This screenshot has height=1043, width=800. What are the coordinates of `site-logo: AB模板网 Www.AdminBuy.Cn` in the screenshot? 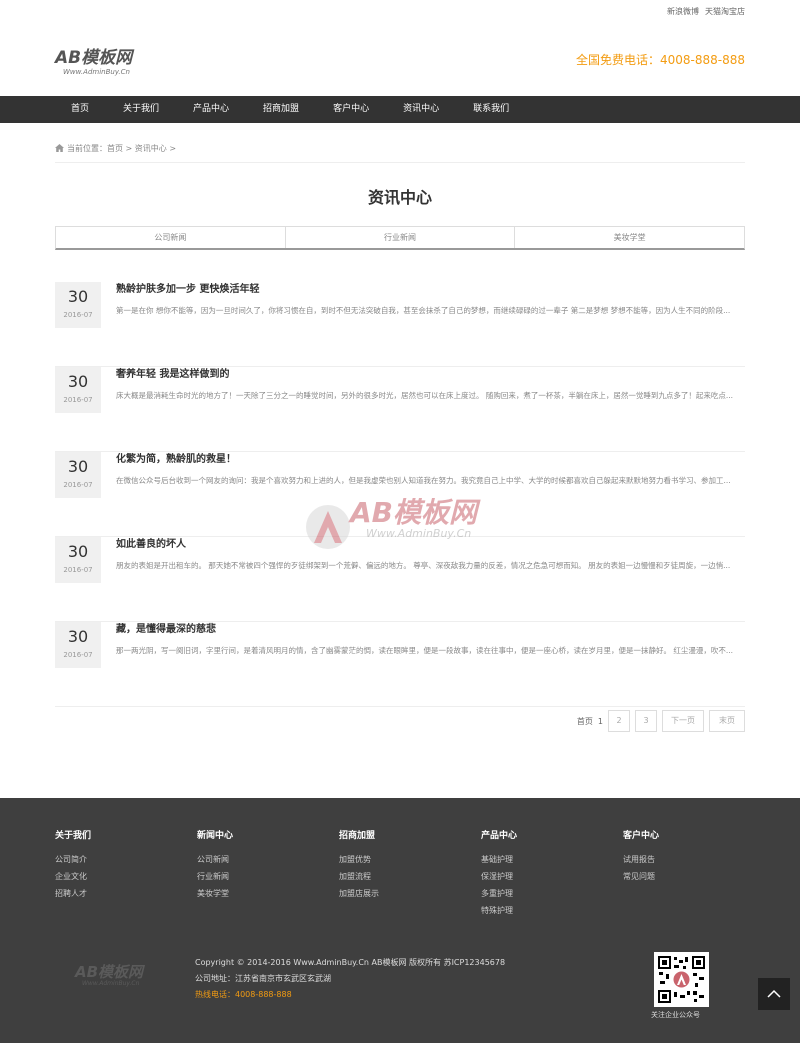 It's located at (93, 59).